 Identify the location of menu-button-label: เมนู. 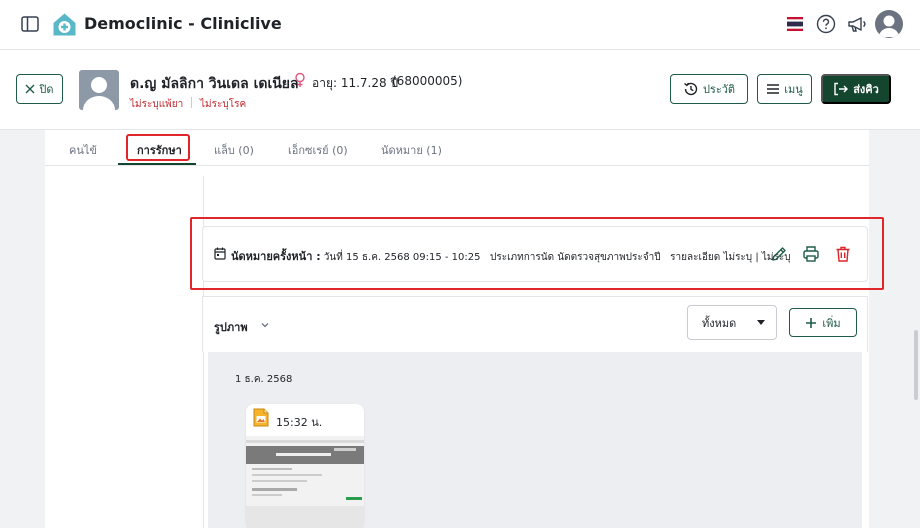
(793, 90).